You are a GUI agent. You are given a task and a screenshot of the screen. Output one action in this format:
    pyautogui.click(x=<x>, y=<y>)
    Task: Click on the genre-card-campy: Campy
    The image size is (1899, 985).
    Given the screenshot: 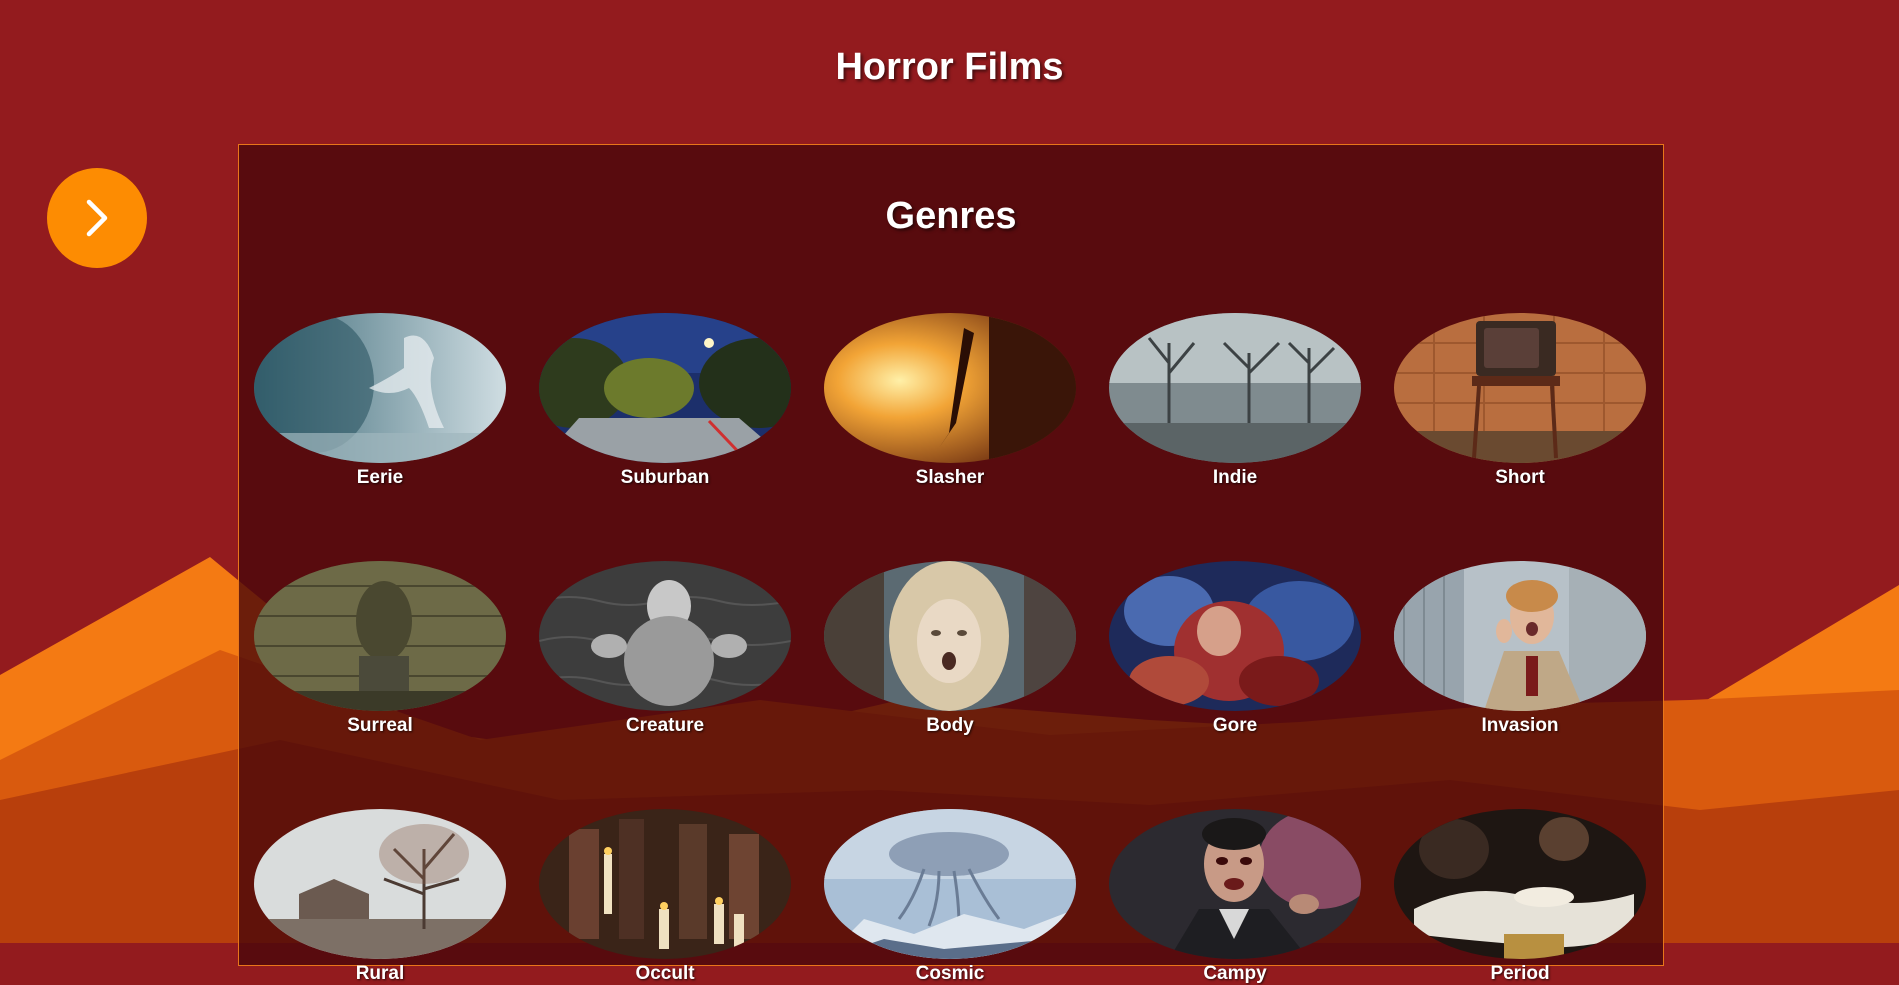 What is the action you would take?
    pyautogui.click(x=1235, y=897)
    